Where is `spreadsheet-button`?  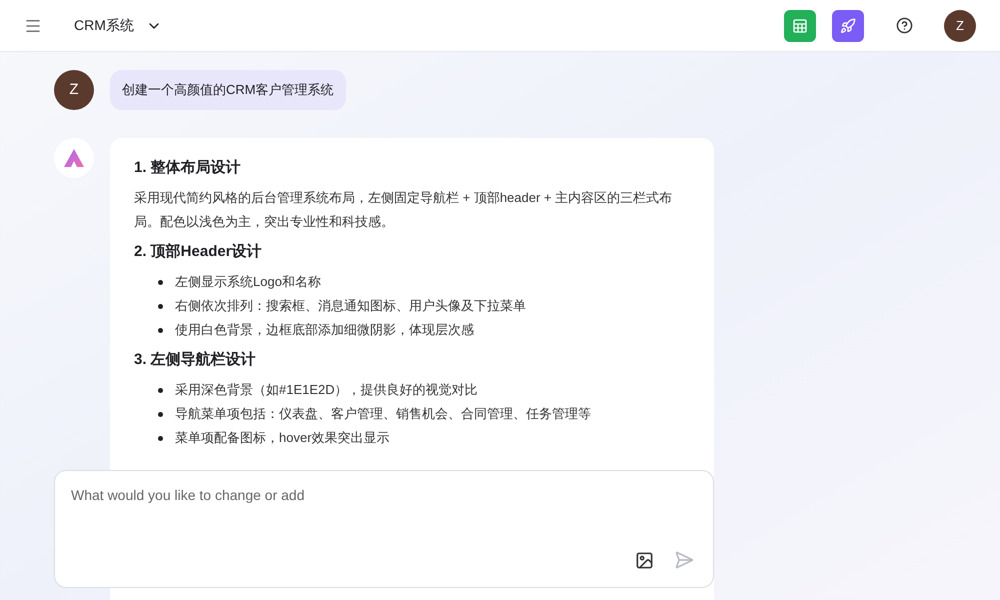 spreadsheet-button is located at coordinates (800, 26).